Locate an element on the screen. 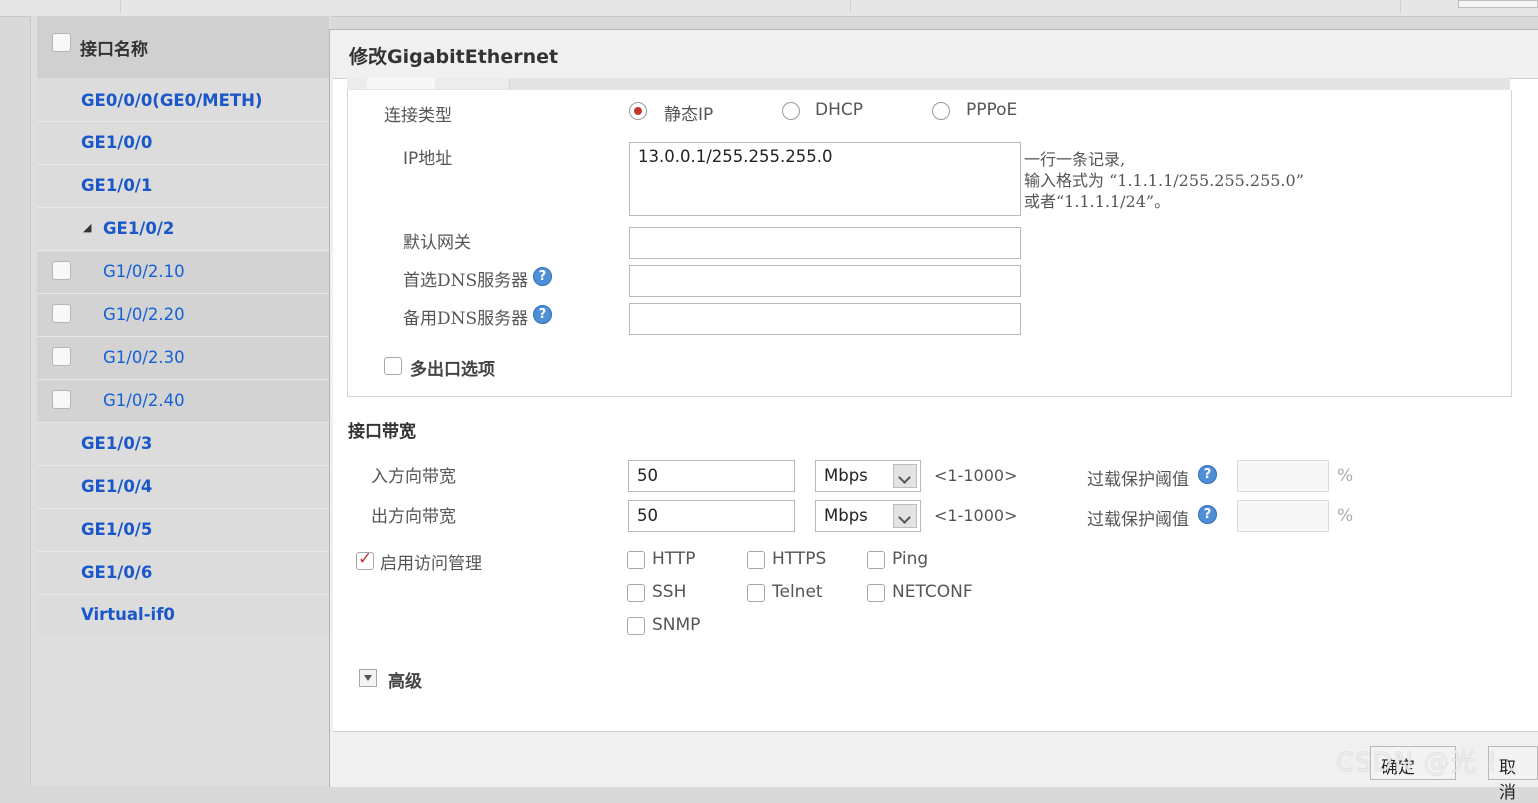 The width and height of the screenshot is (1538, 803). default-gateway-input is located at coordinates (825, 243).